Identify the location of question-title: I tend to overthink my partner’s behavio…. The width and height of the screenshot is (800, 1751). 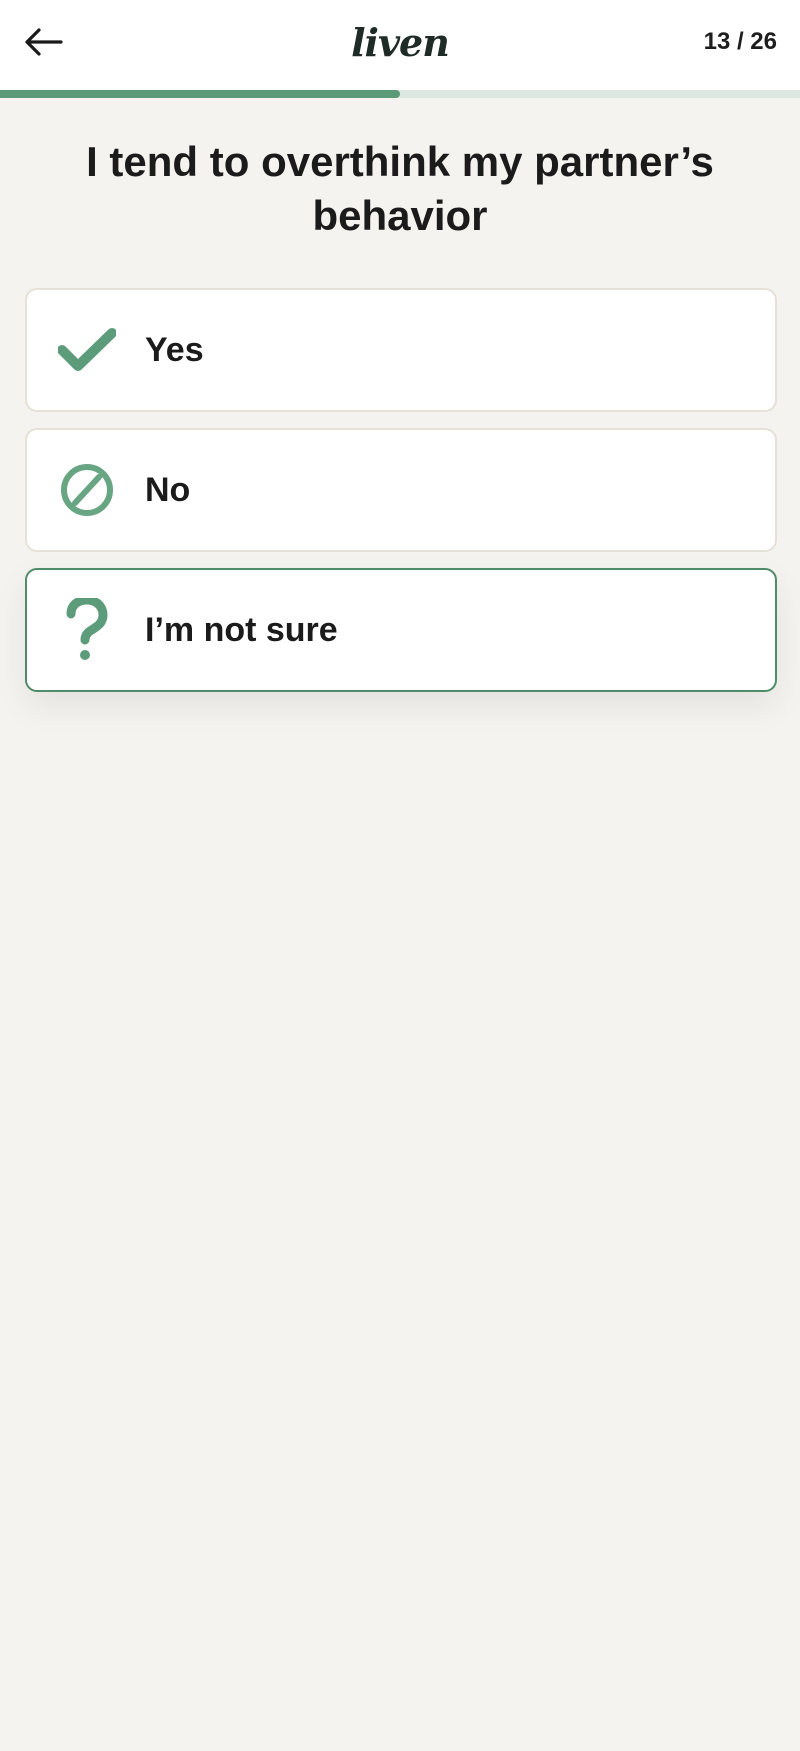
(400, 188).